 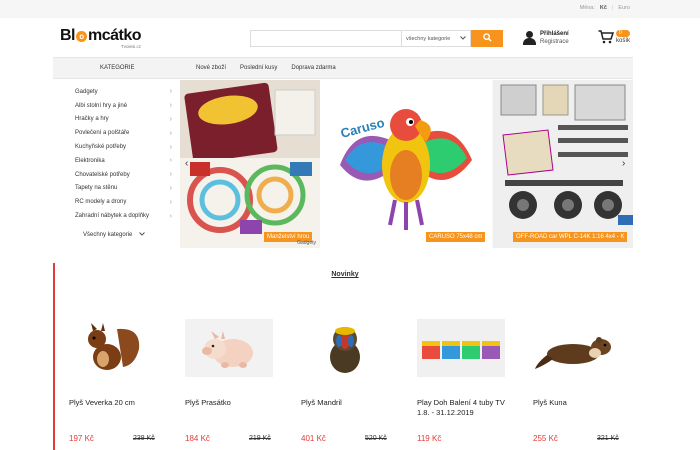 What do you see at coordinates (570, 237) in the screenshot?
I see `slide-tag: OFF-ROAD car WPL C-14K 1:16 4x4 - K` at bounding box center [570, 237].